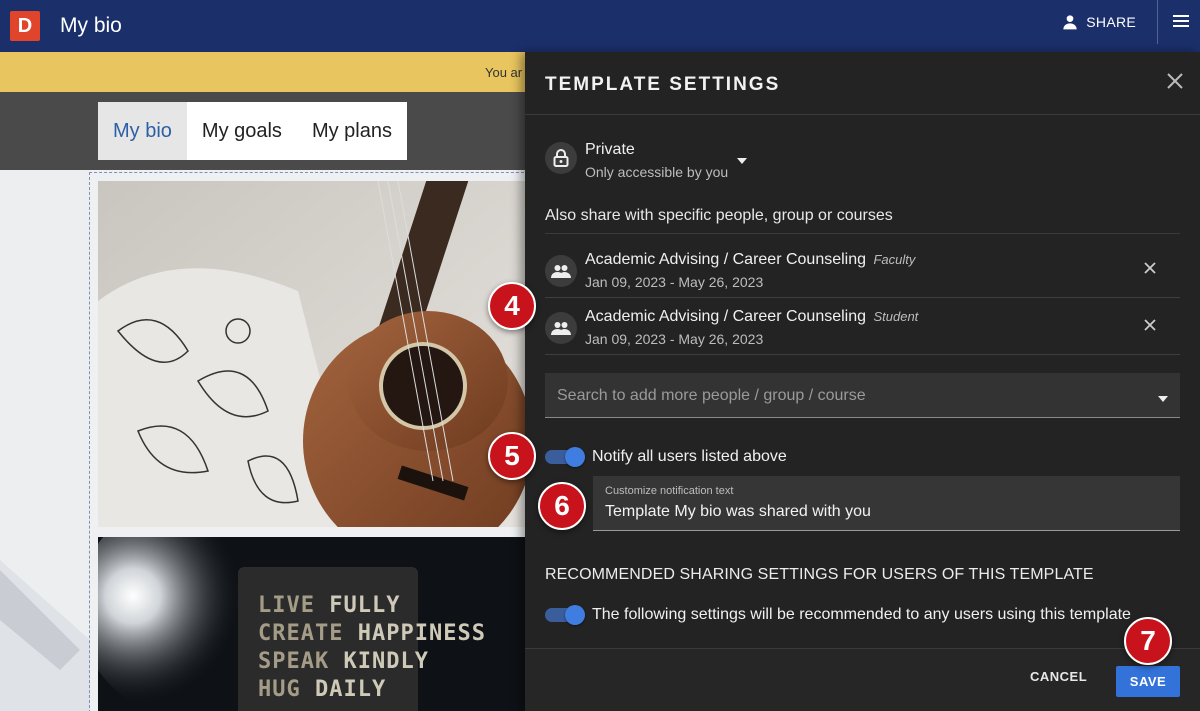  I want to click on share-list-top-divider, so click(862, 233).